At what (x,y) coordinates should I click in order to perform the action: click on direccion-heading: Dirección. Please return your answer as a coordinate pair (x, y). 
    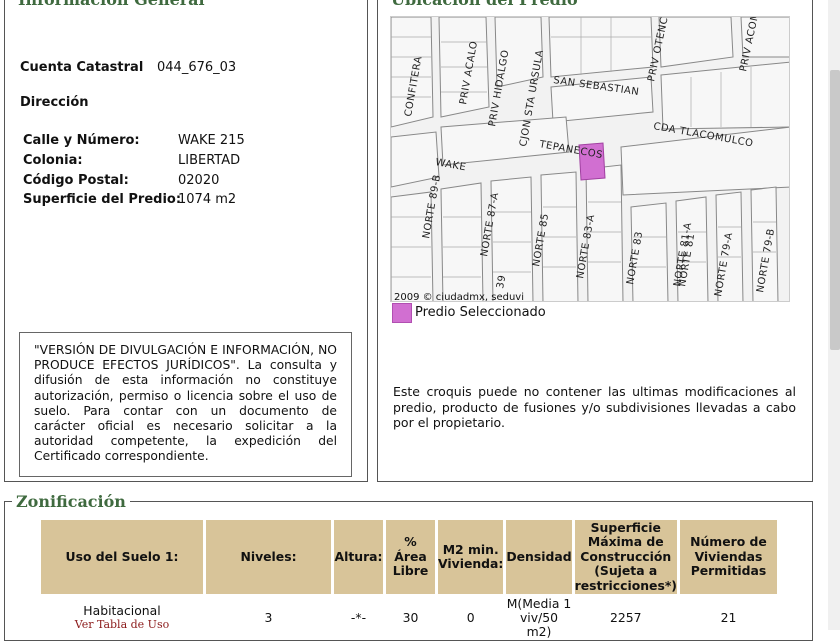
    Looking at the image, I should click on (54, 102).